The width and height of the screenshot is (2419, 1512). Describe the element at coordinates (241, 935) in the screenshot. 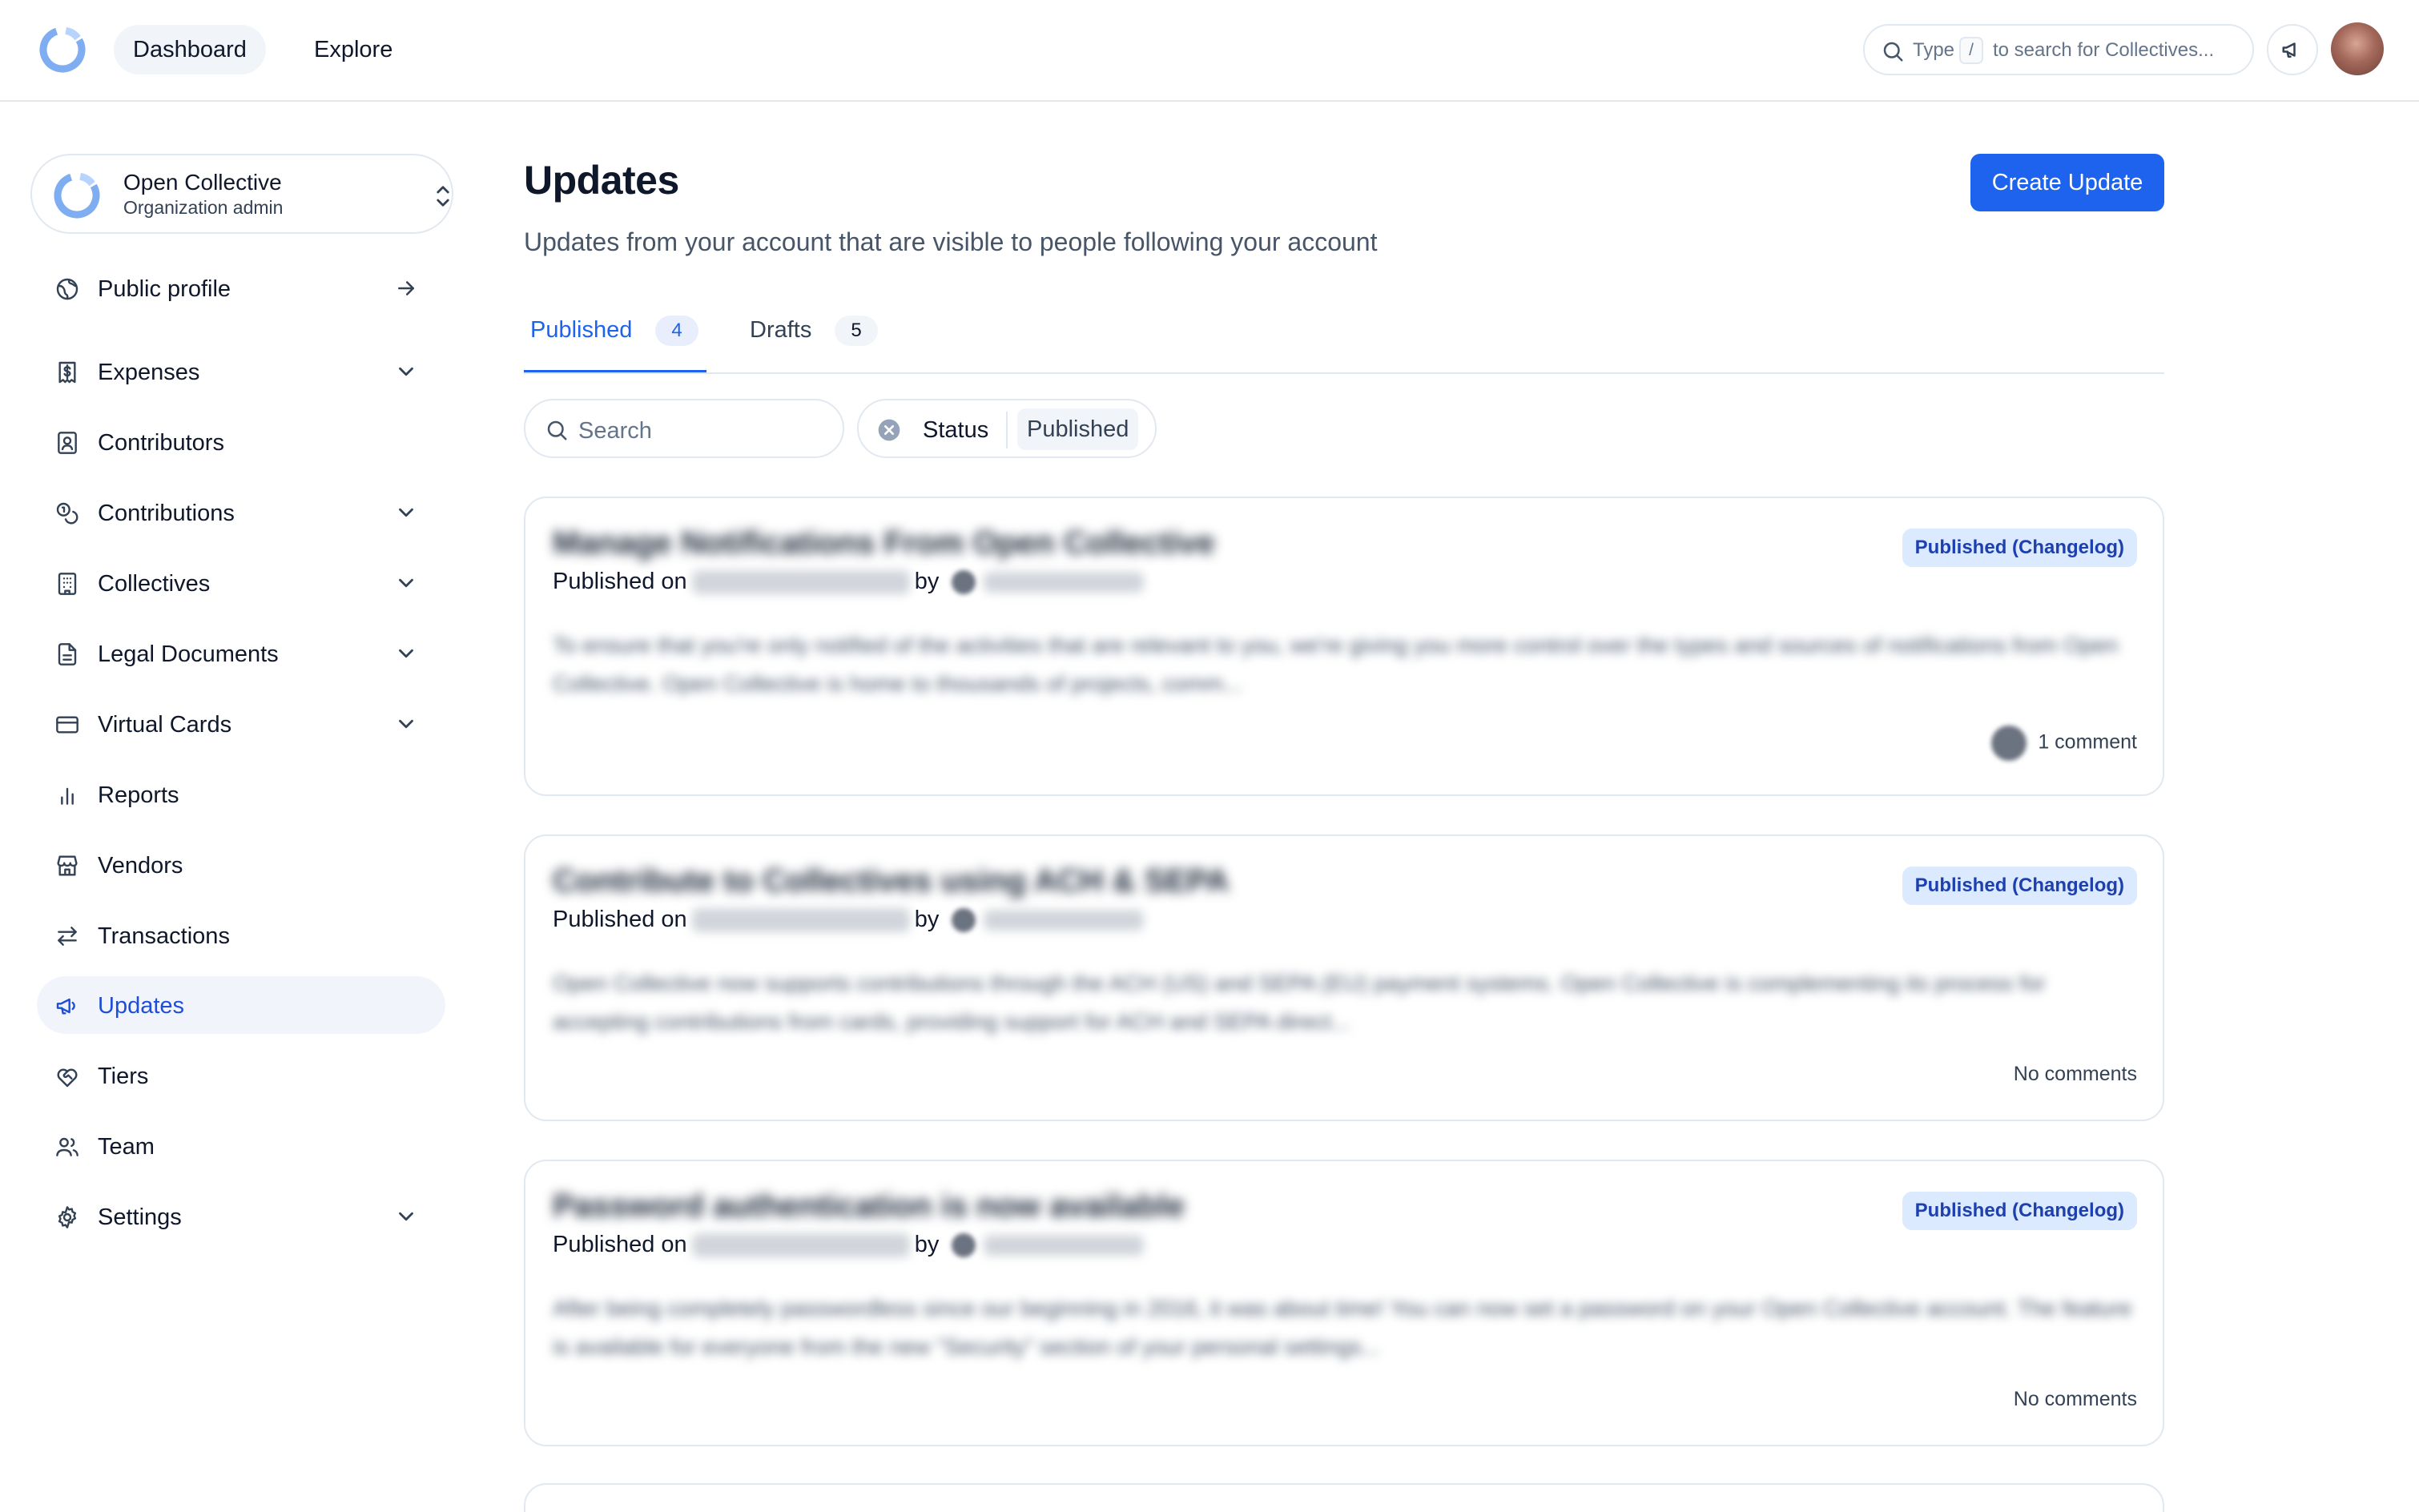

I see `sidebar-item-transactions: Transactions` at that location.